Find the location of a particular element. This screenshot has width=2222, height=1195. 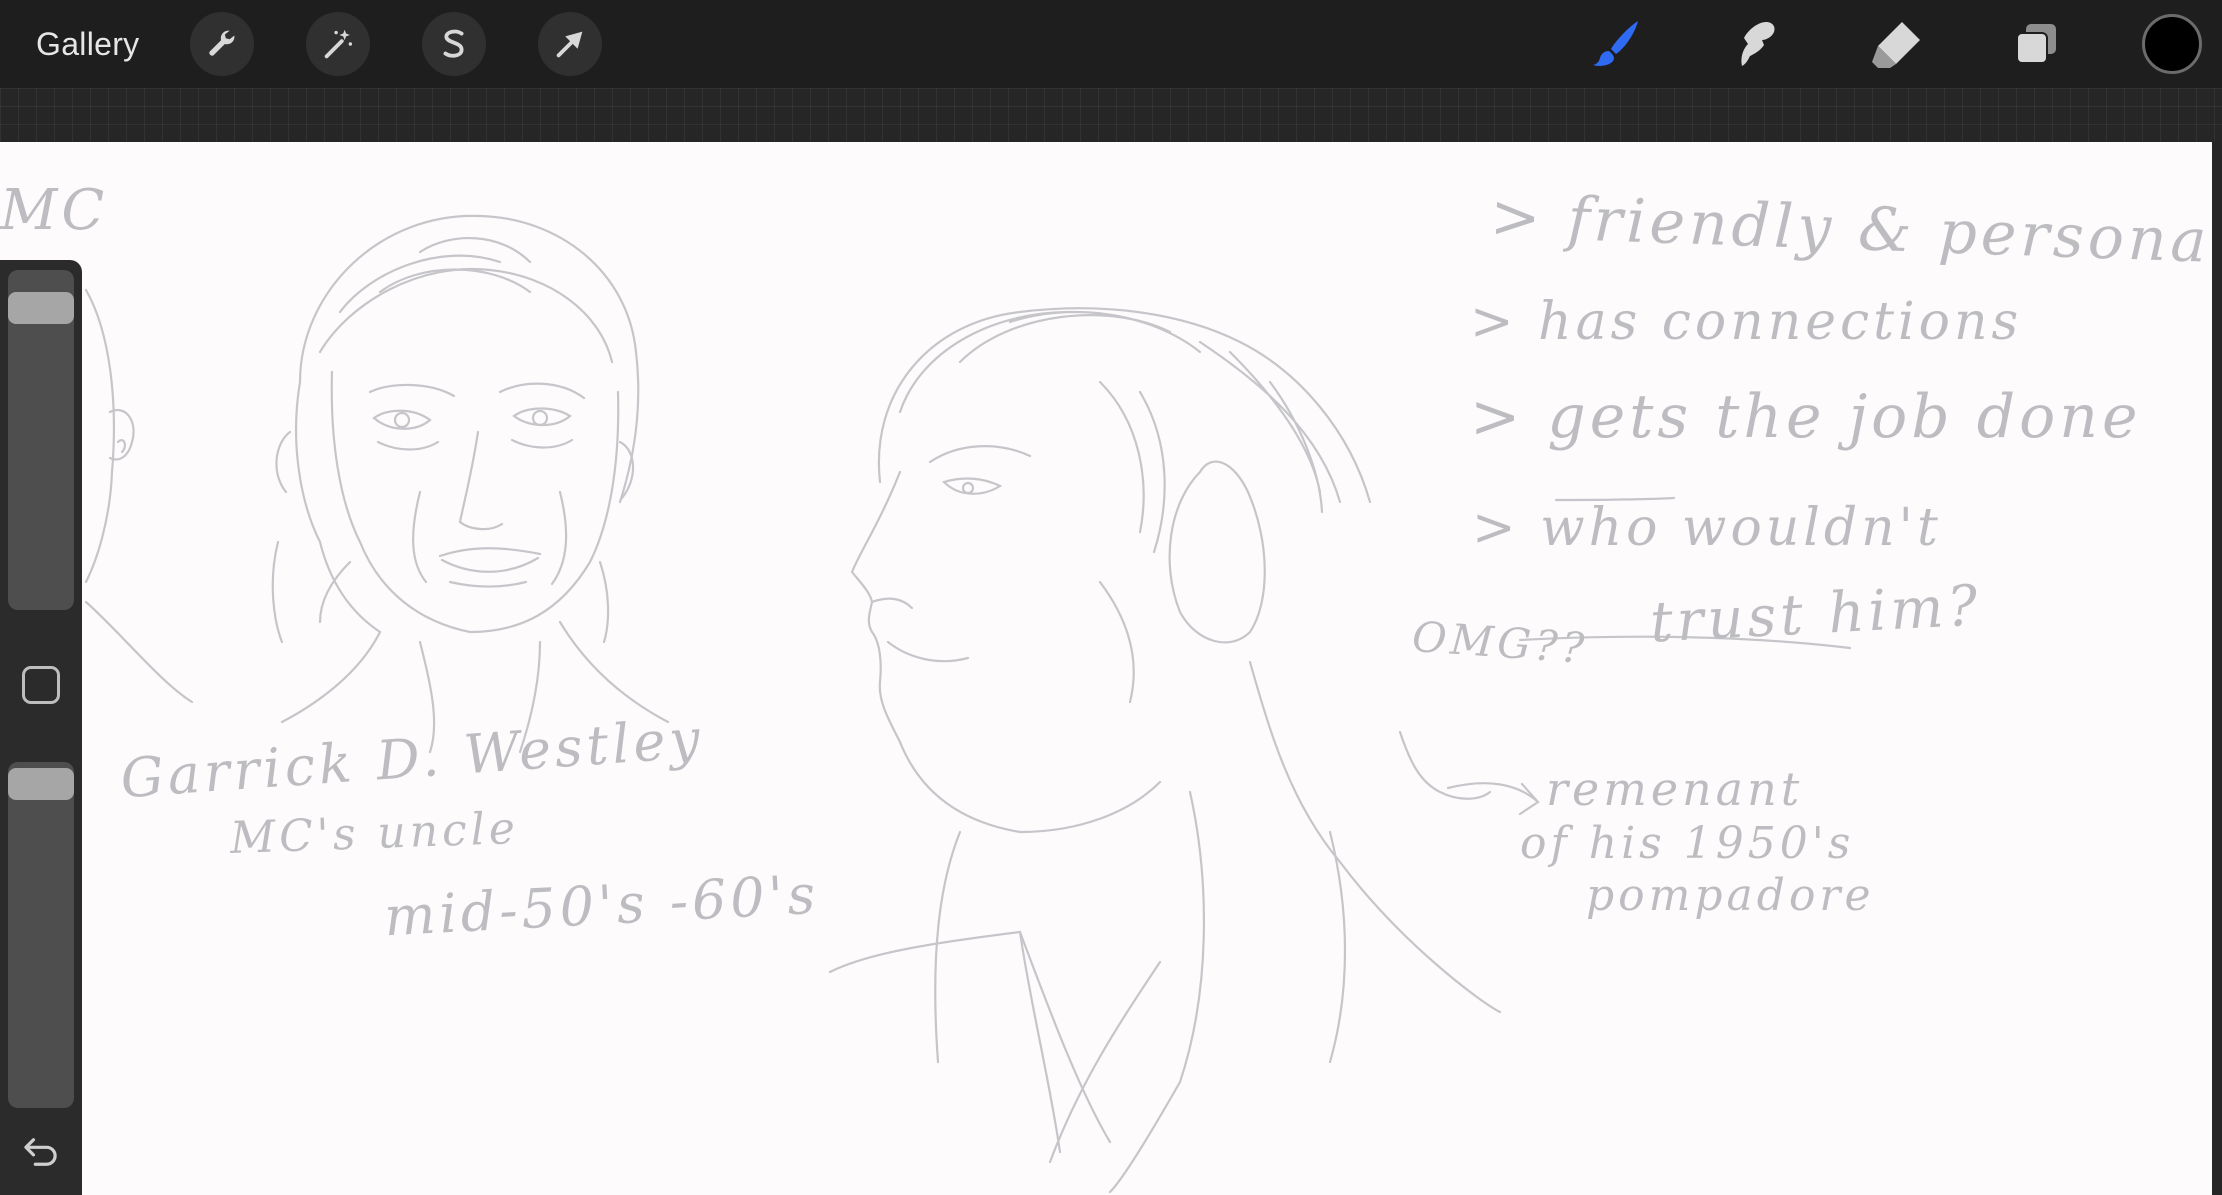

color-picker-button is located at coordinates (2172, 44).